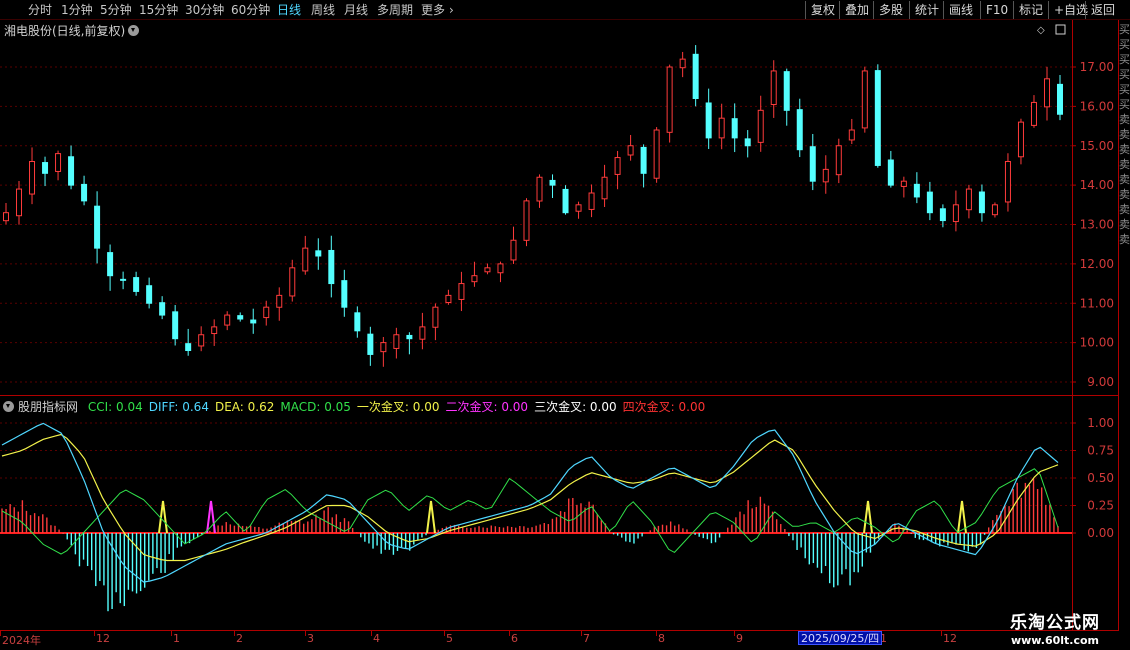  What do you see at coordinates (840, 638) in the screenshot?
I see `selected-date-label: 2025/09/25/四` at bounding box center [840, 638].